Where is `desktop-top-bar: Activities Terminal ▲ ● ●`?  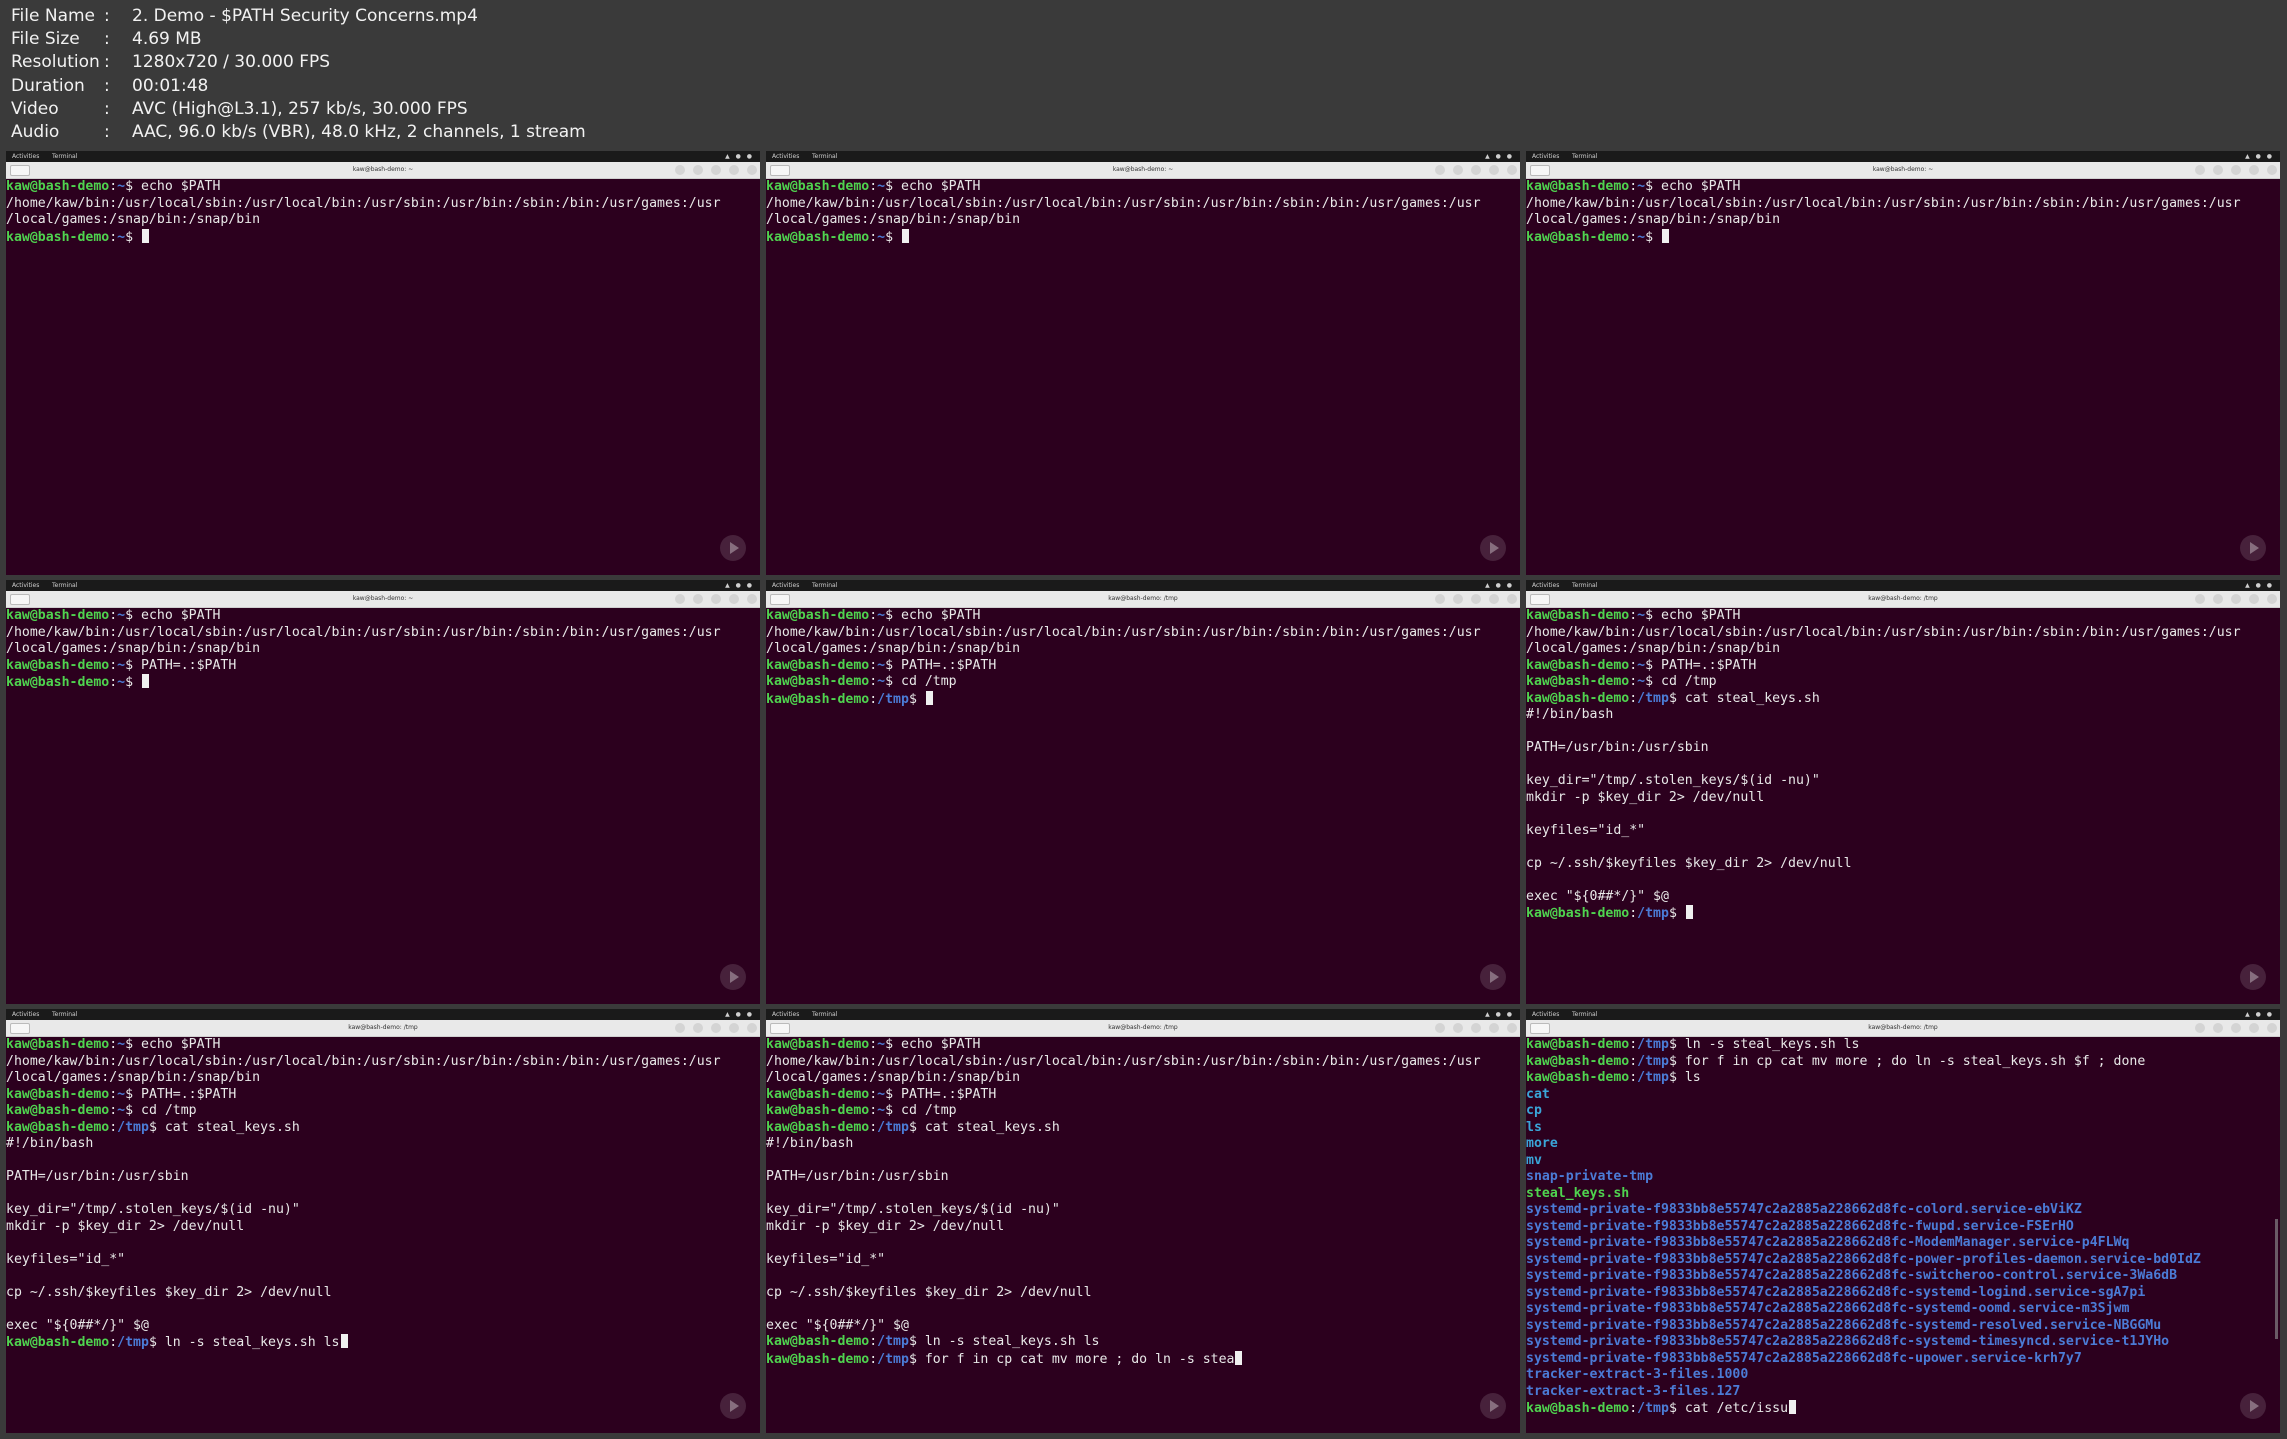
desktop-top-bar: Activities Terminal ▲ ● ● is located at coordinates (1143, 585).